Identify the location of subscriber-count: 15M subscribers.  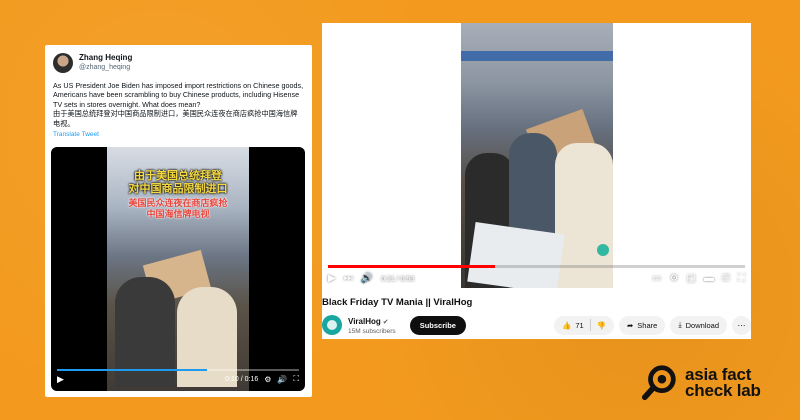
(372, 331).